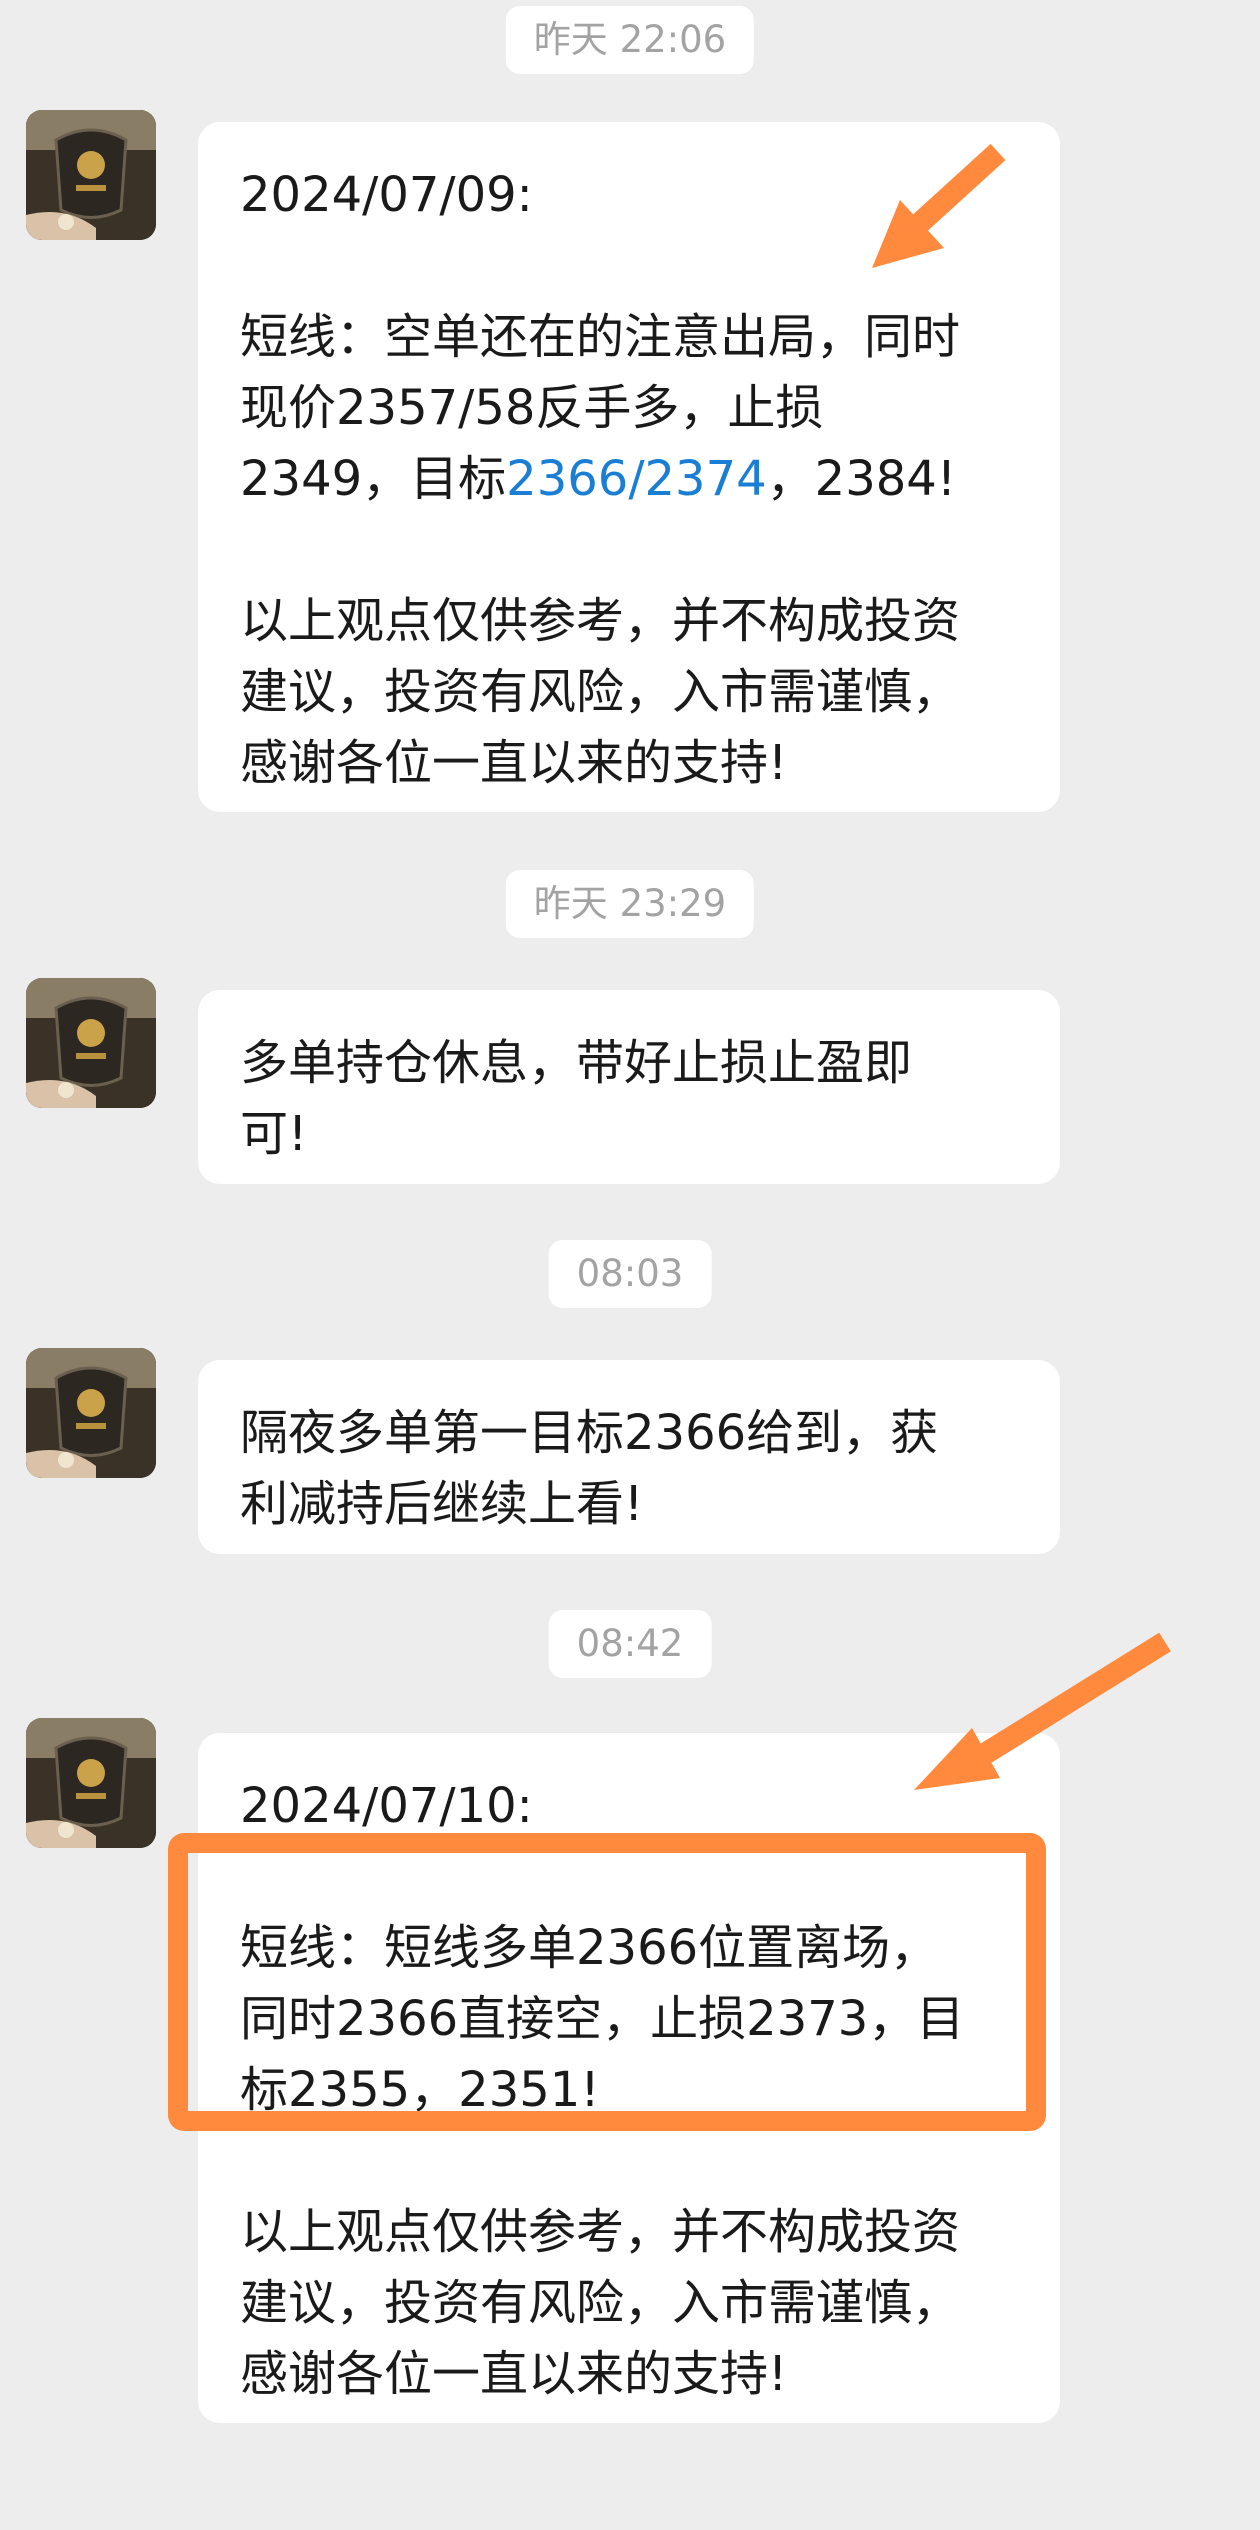 The image size is (1260, 2530). I want to click on message-bubble: 隔夜多单第一目标2366给到，获 利减持后继续上看!, so click(629, 1457).